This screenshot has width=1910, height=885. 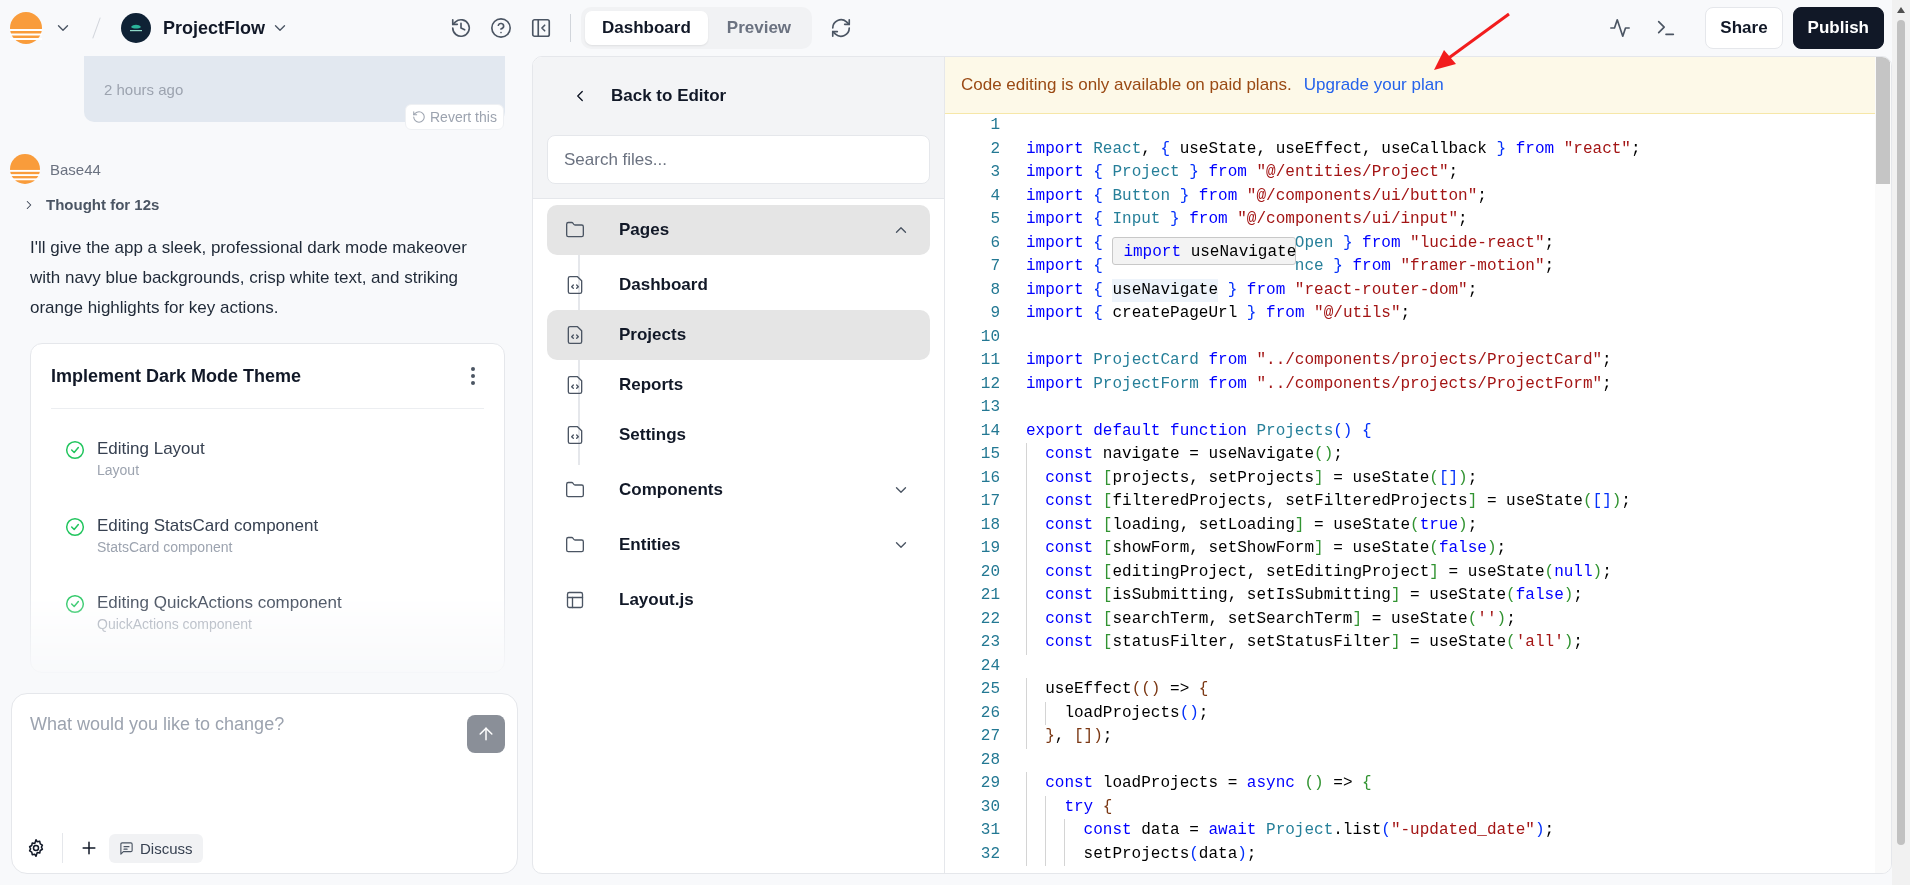 What do you see at coordinates (989, 595) in the screenshot?
I see `line-number: 21` at bounding box center [989, 595].